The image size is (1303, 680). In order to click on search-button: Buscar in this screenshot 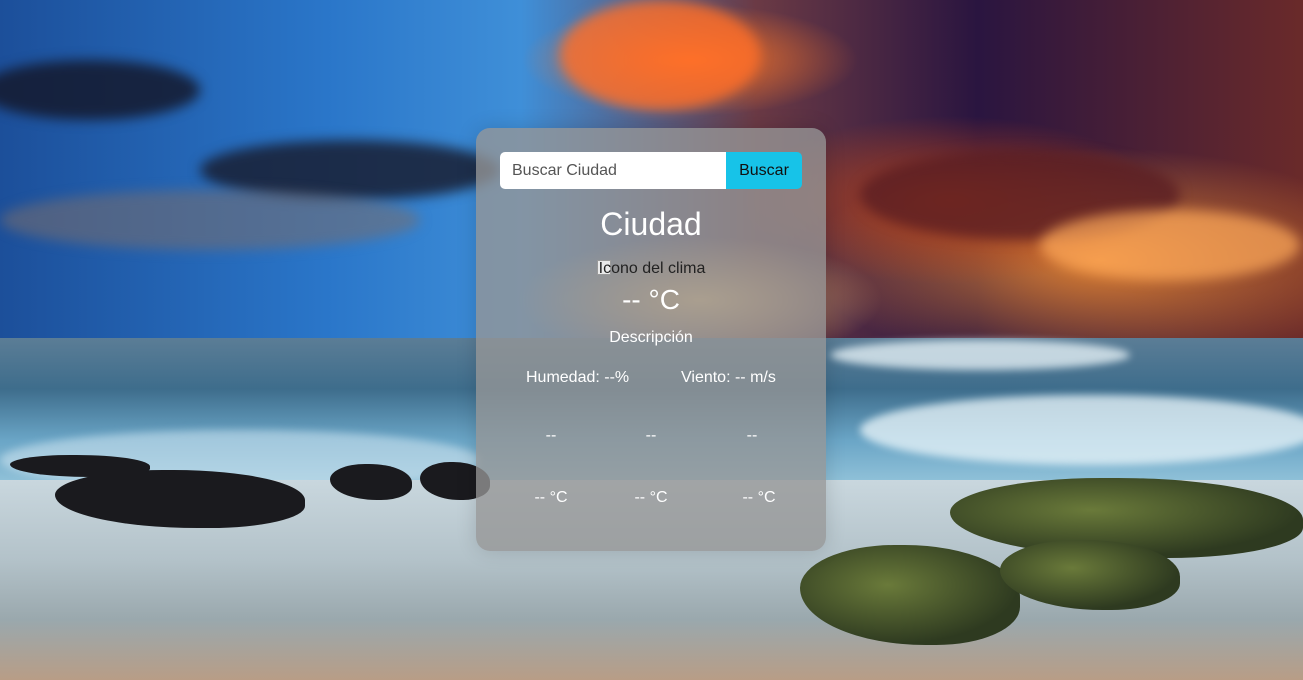, I will do `click(764, 170)`.